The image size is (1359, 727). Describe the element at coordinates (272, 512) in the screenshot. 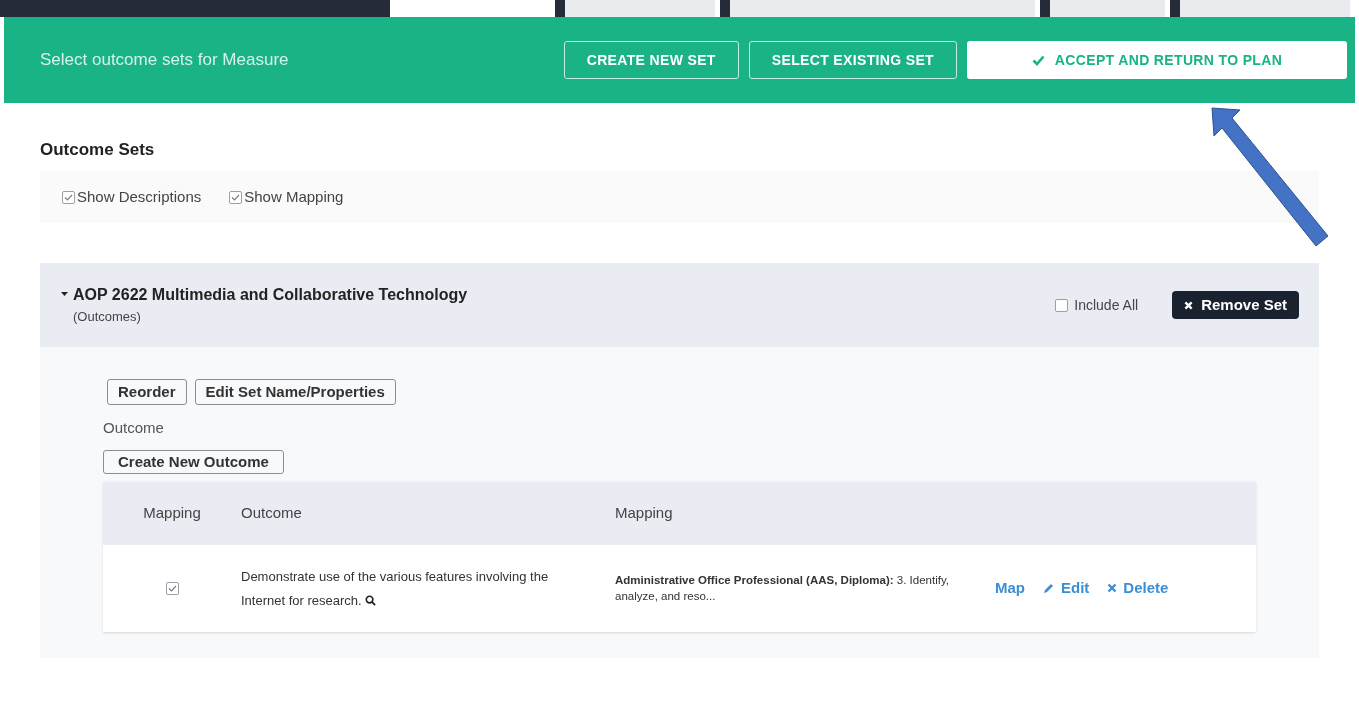

I see `column-header: Outcome` at that location.